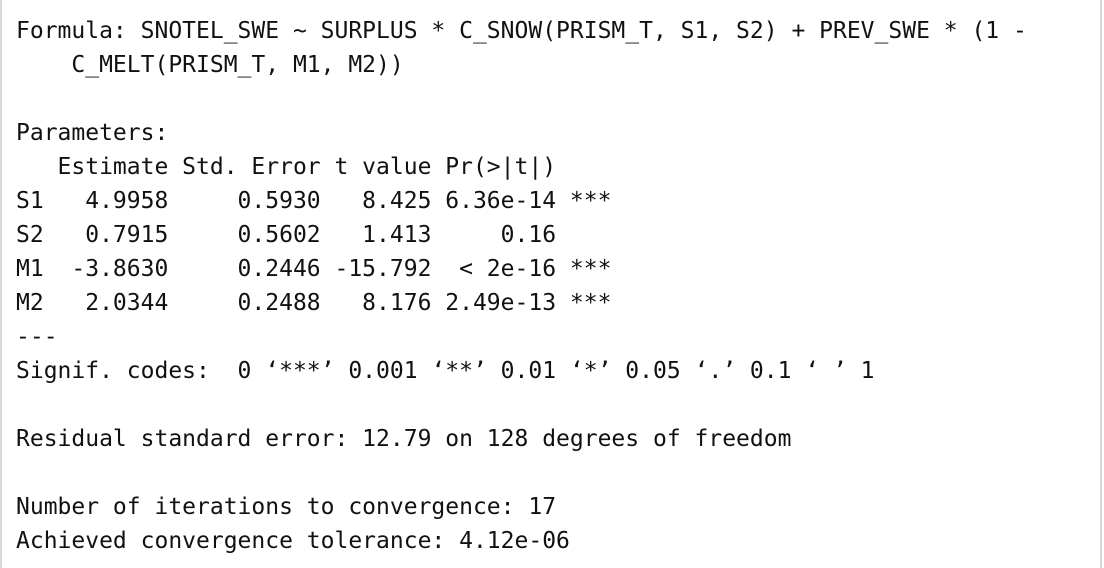 Image resolution: width=1104 pixels, height=568 pixels. Describe the element at coordinates (286, 235) in the screenshot. I see `coefficient-row-s2: S2 0.7915 0.5602 1.413 0.16` at that location.